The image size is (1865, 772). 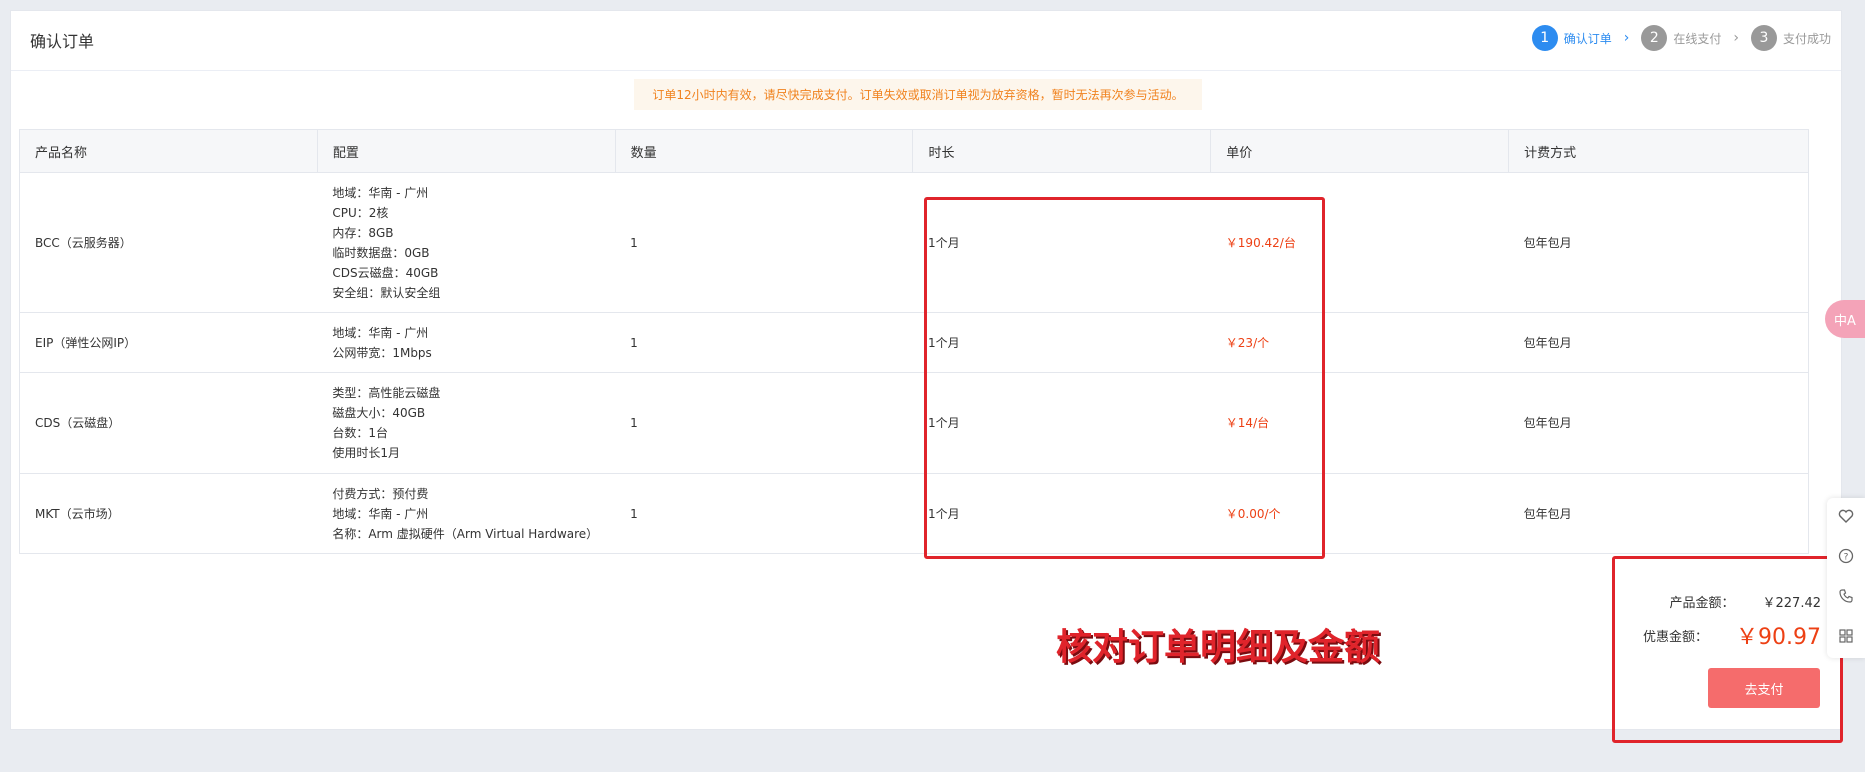 What do you see at coordinates (1218, 647) in the screenshot?
I see `annotation-text: 核对订单明细及金额` at bounding box center [1218, 647].